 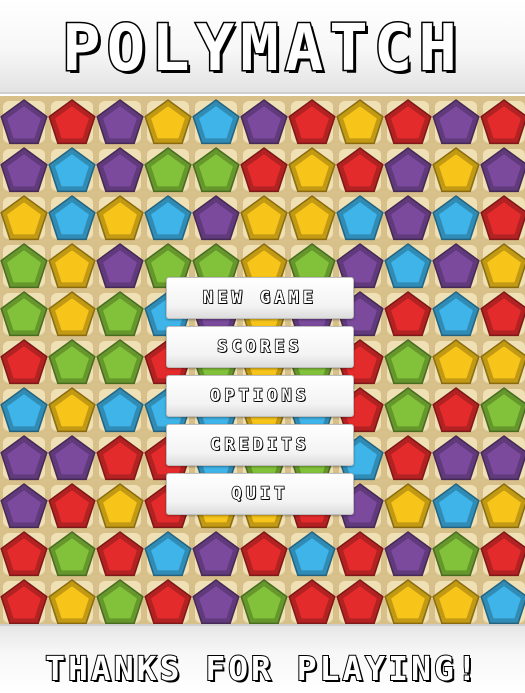 What do you see at coordinates (260, 445) in the screenshot?
I see `credits-button: CREDITS` at bounding box center [260, 445].